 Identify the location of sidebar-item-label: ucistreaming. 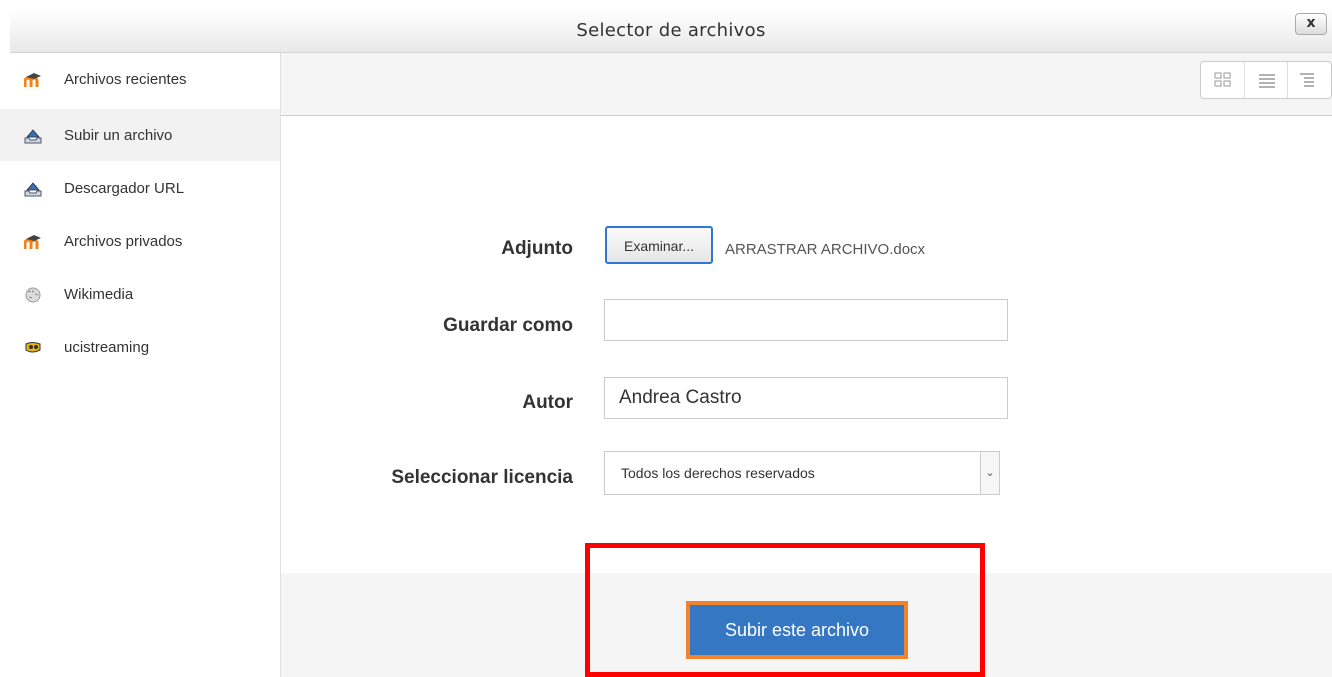
(107, 347).